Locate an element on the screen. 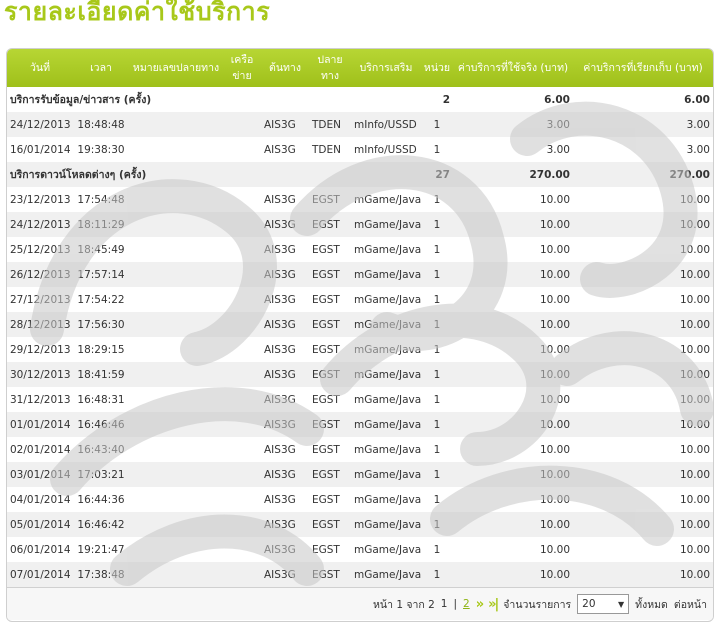  cell-destination: TDEN is located at coordinates (326, 149).